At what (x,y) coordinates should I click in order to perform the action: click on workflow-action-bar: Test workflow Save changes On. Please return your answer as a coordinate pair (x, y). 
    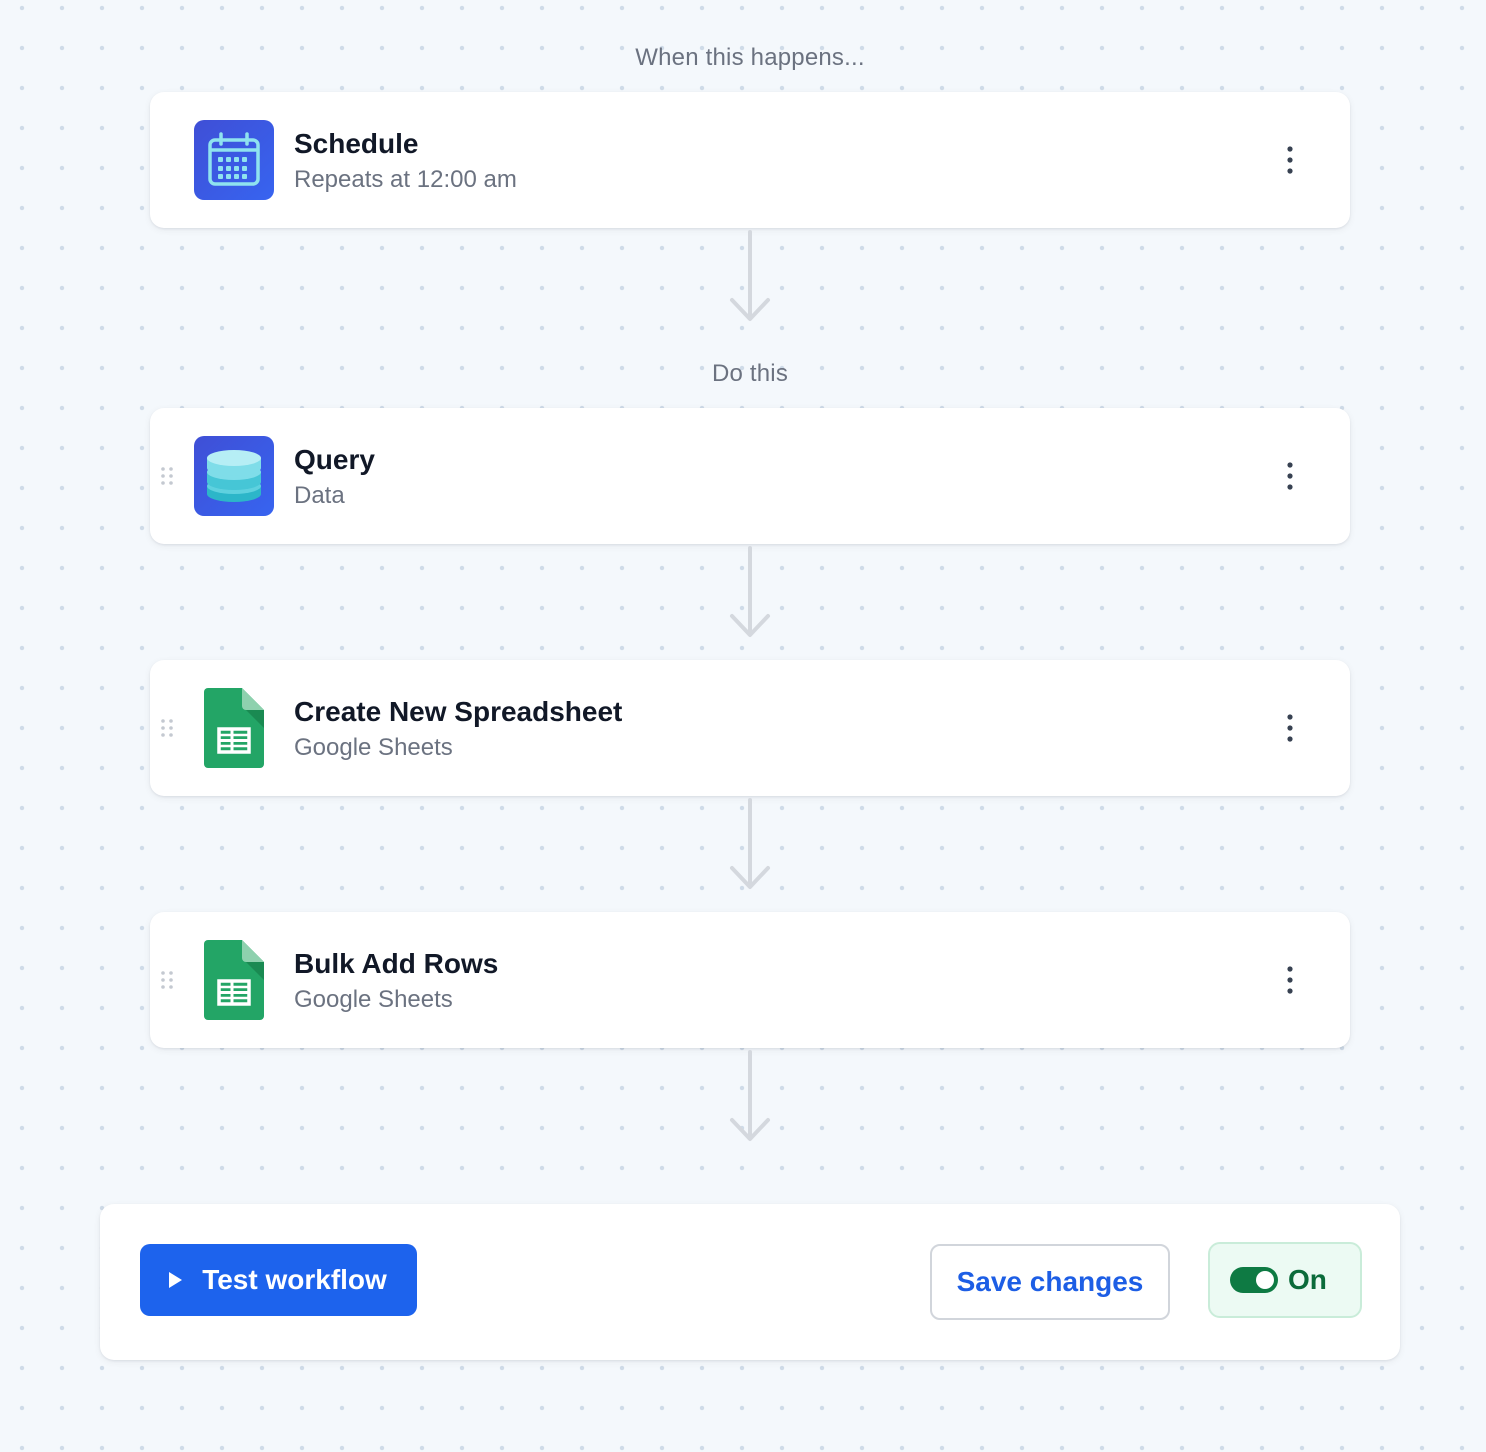
    Looking at the image, I should click on (750, 1282).